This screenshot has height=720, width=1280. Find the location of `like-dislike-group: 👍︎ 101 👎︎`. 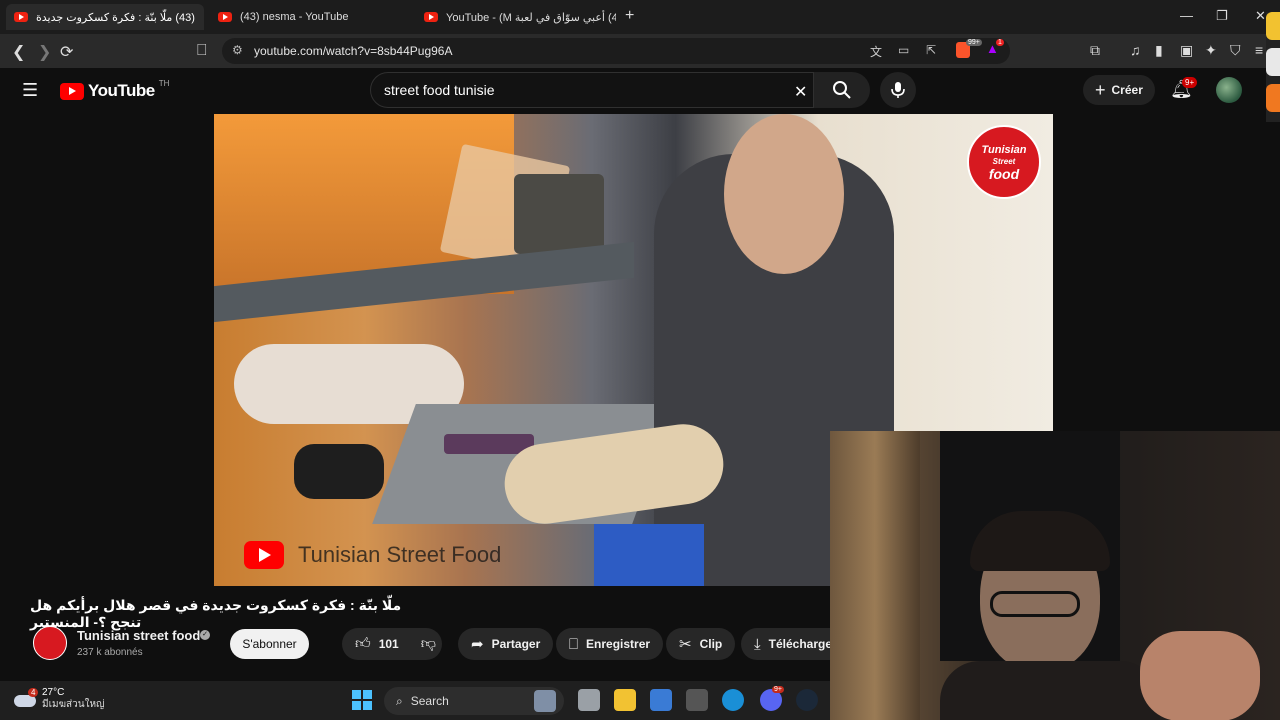

like-dislike-group: 👍︎ 101 👎︎ is located at coordinates (392, 644).